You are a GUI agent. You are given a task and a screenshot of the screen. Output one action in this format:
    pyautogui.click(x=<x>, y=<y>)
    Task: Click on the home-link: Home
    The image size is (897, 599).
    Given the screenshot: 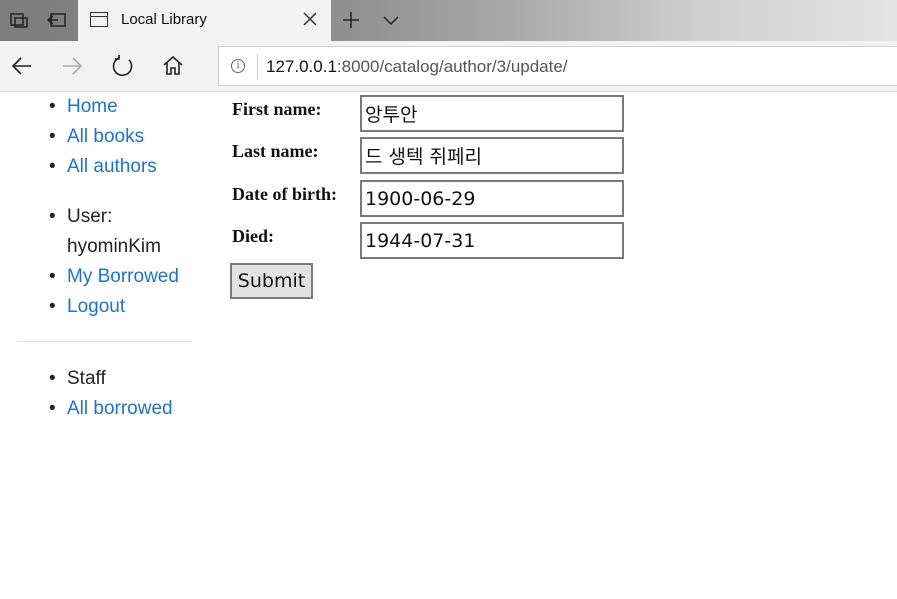 What is the action you would take?
    pyautogui.click(x=92, y=106)
    